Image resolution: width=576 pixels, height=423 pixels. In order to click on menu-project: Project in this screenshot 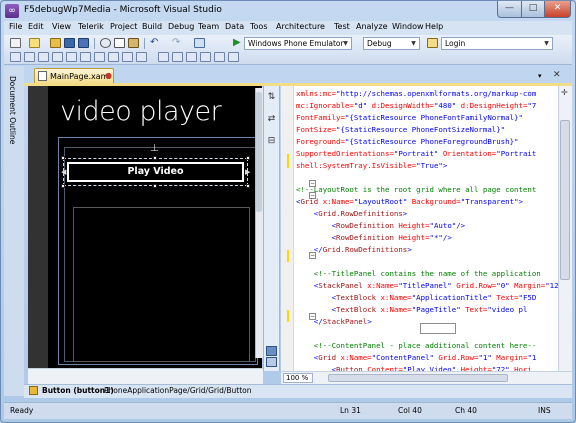, I will do `click(123, 26)`.